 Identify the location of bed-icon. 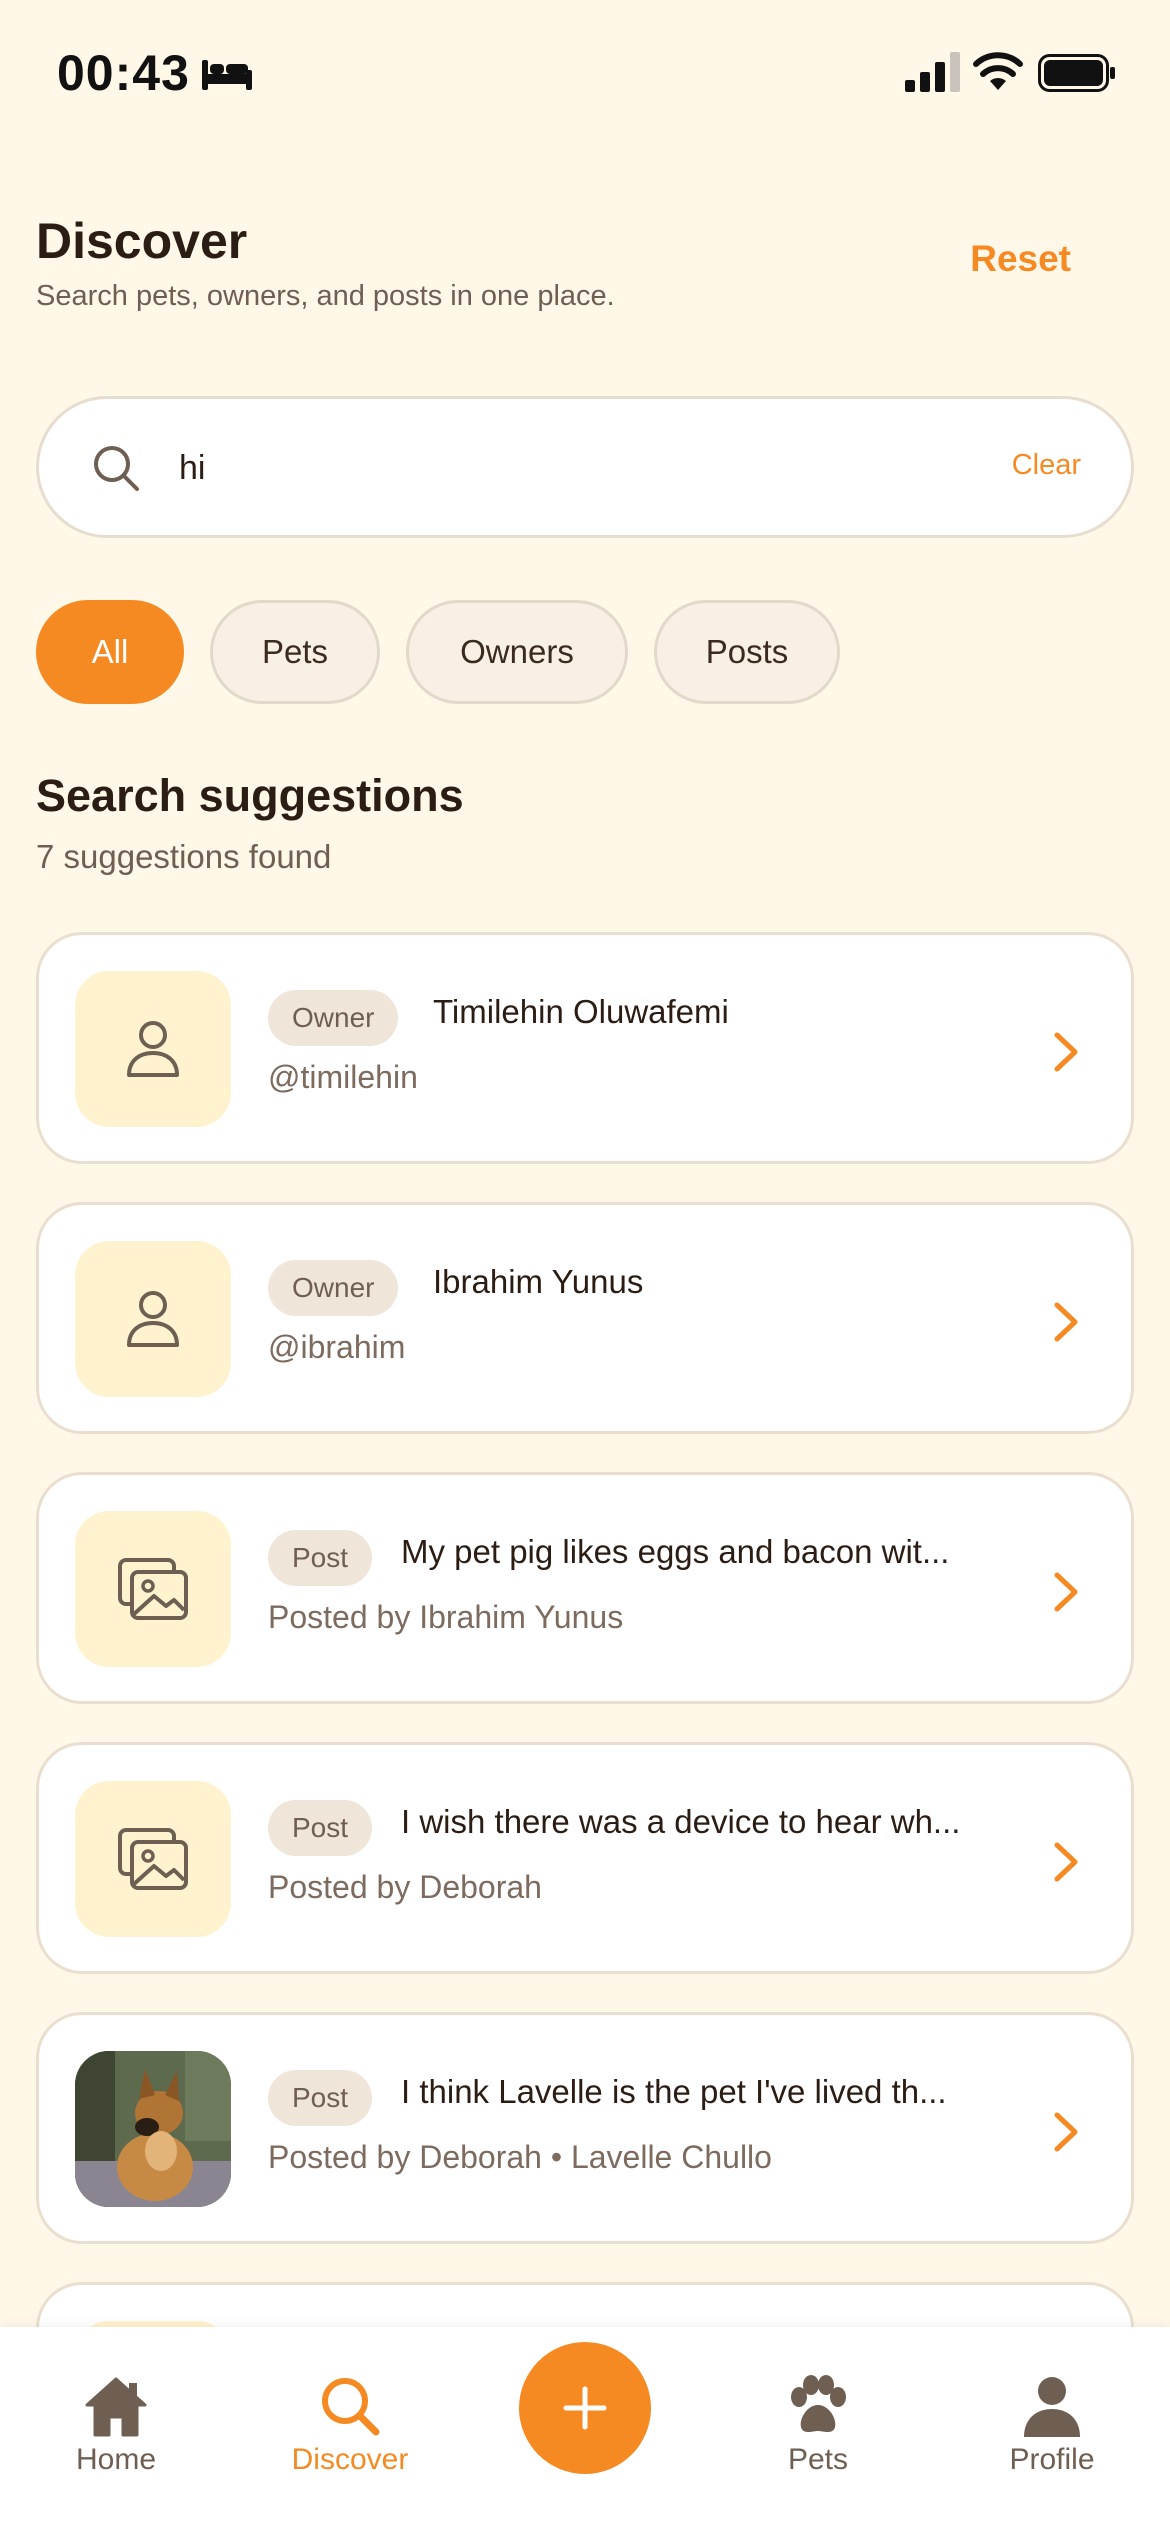
(227, 75).